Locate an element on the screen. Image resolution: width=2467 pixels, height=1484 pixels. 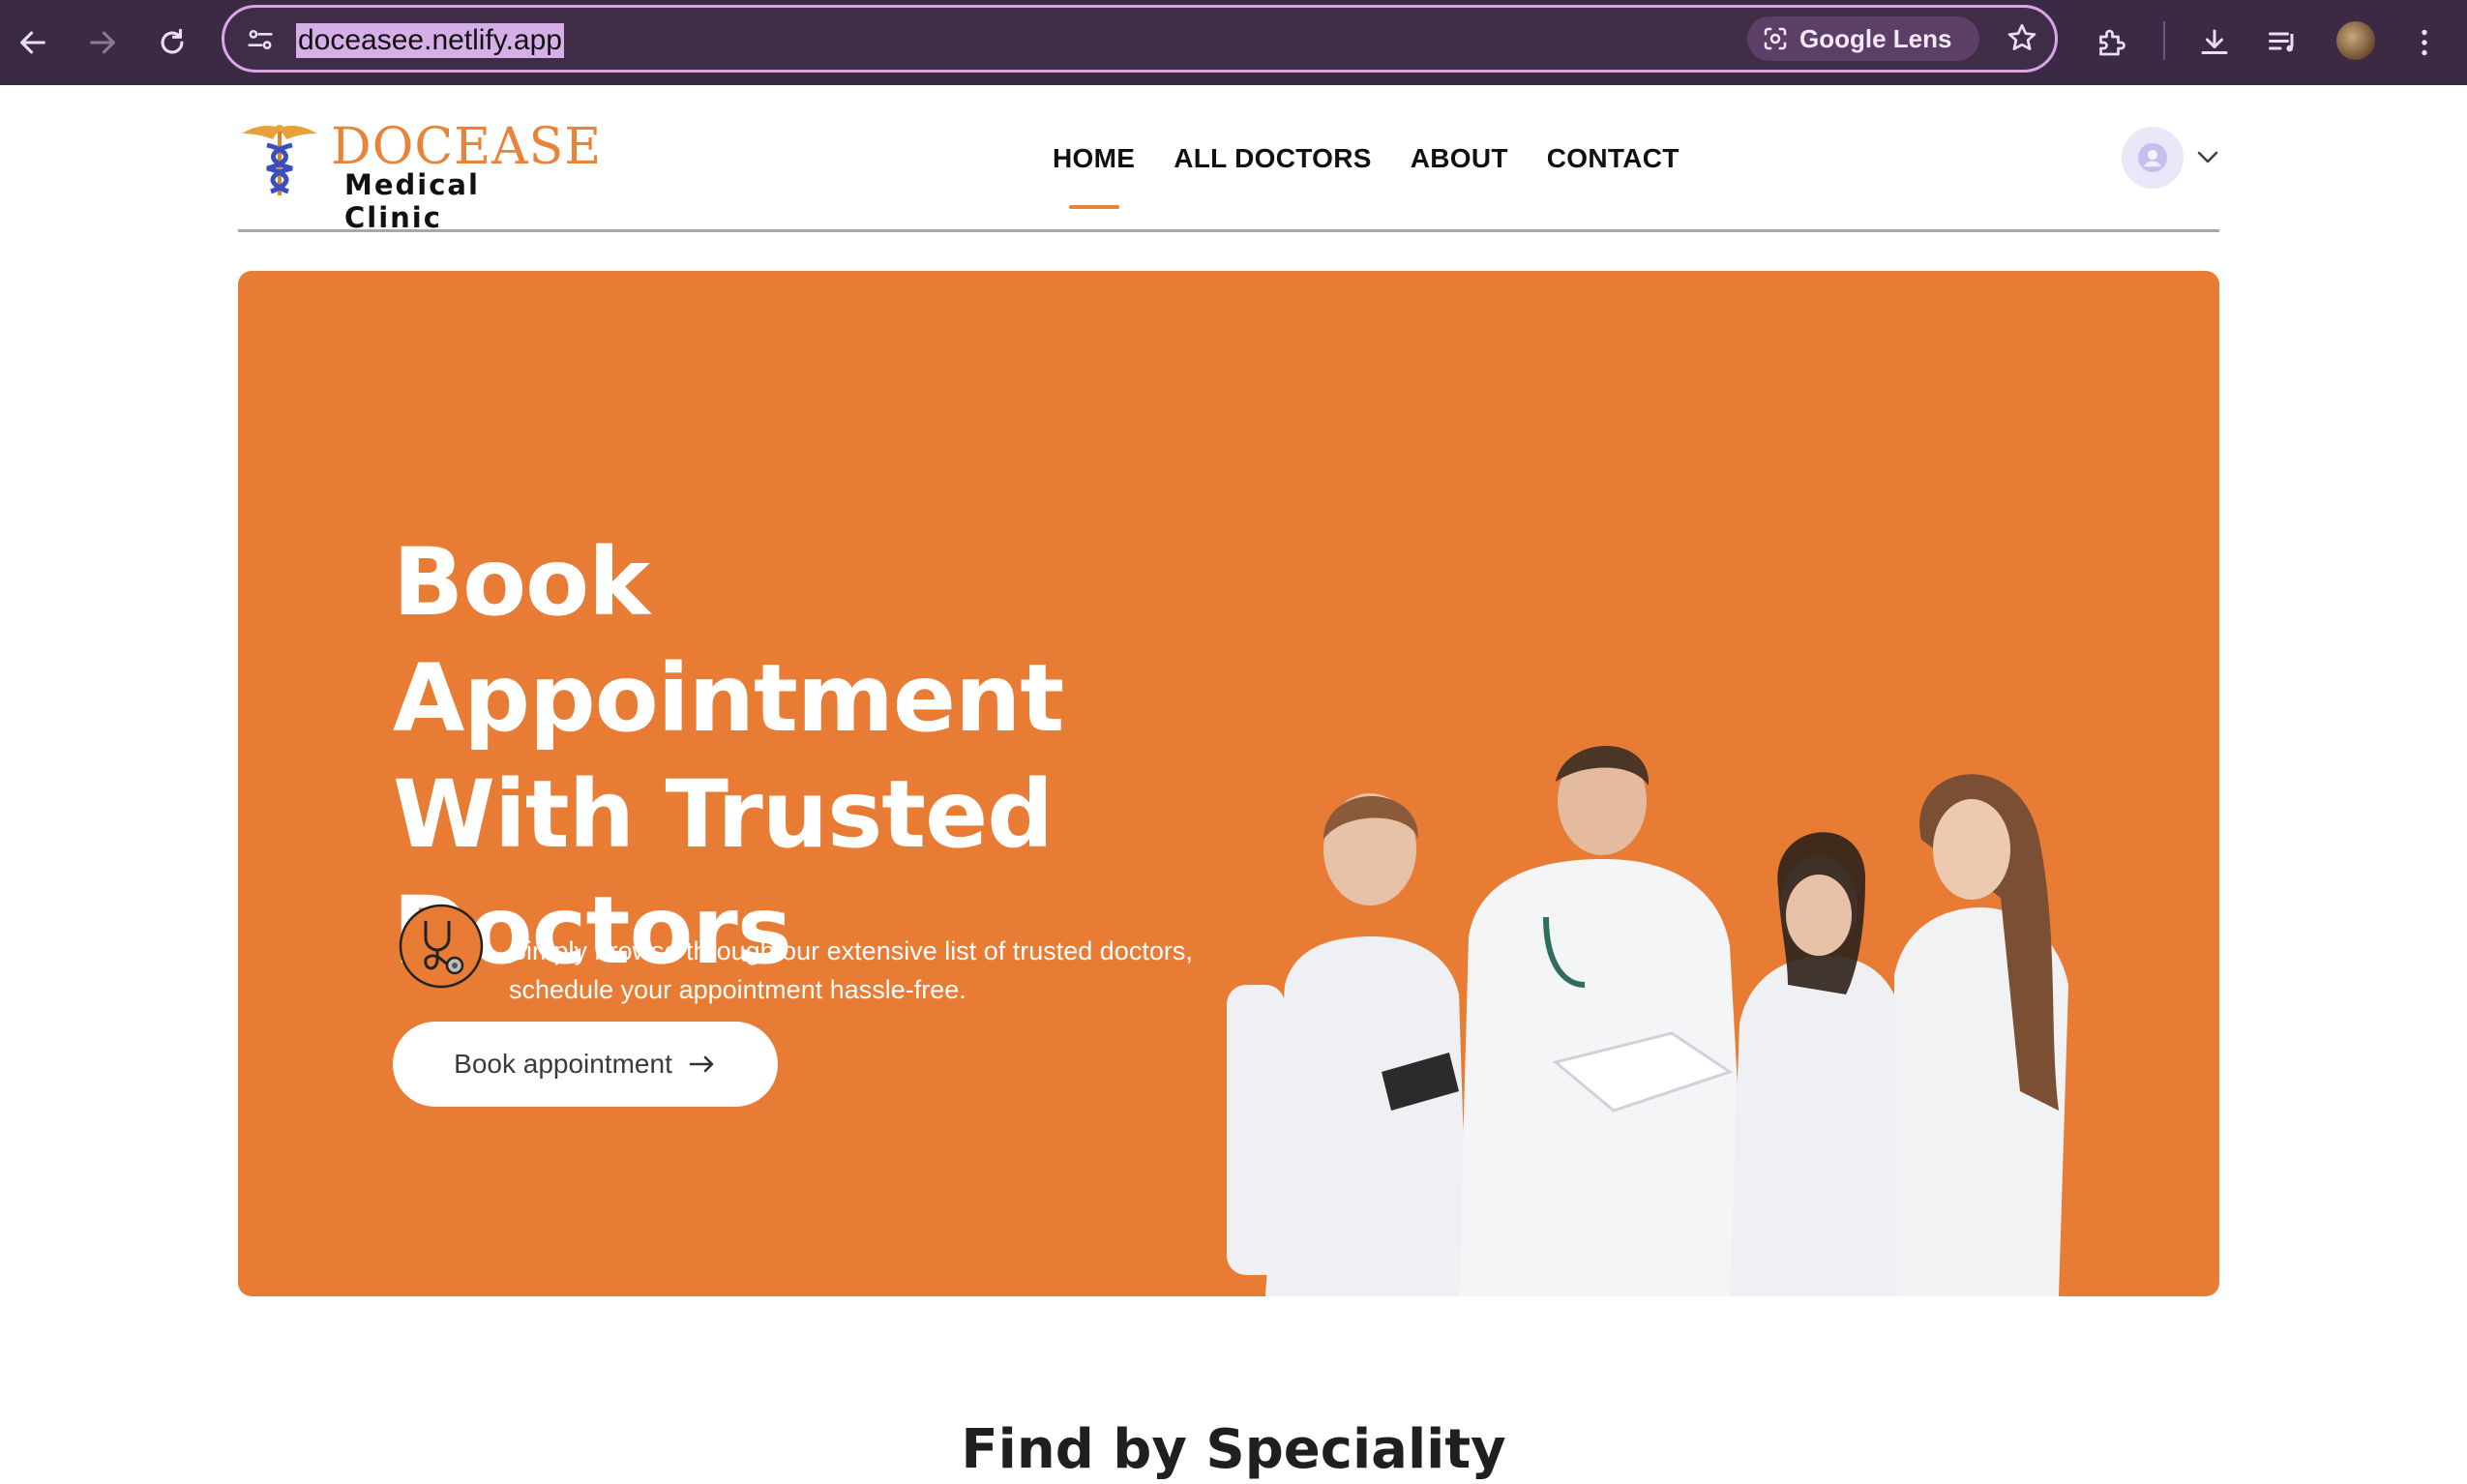
profile-avatar is located at coordinates (2355, 40).